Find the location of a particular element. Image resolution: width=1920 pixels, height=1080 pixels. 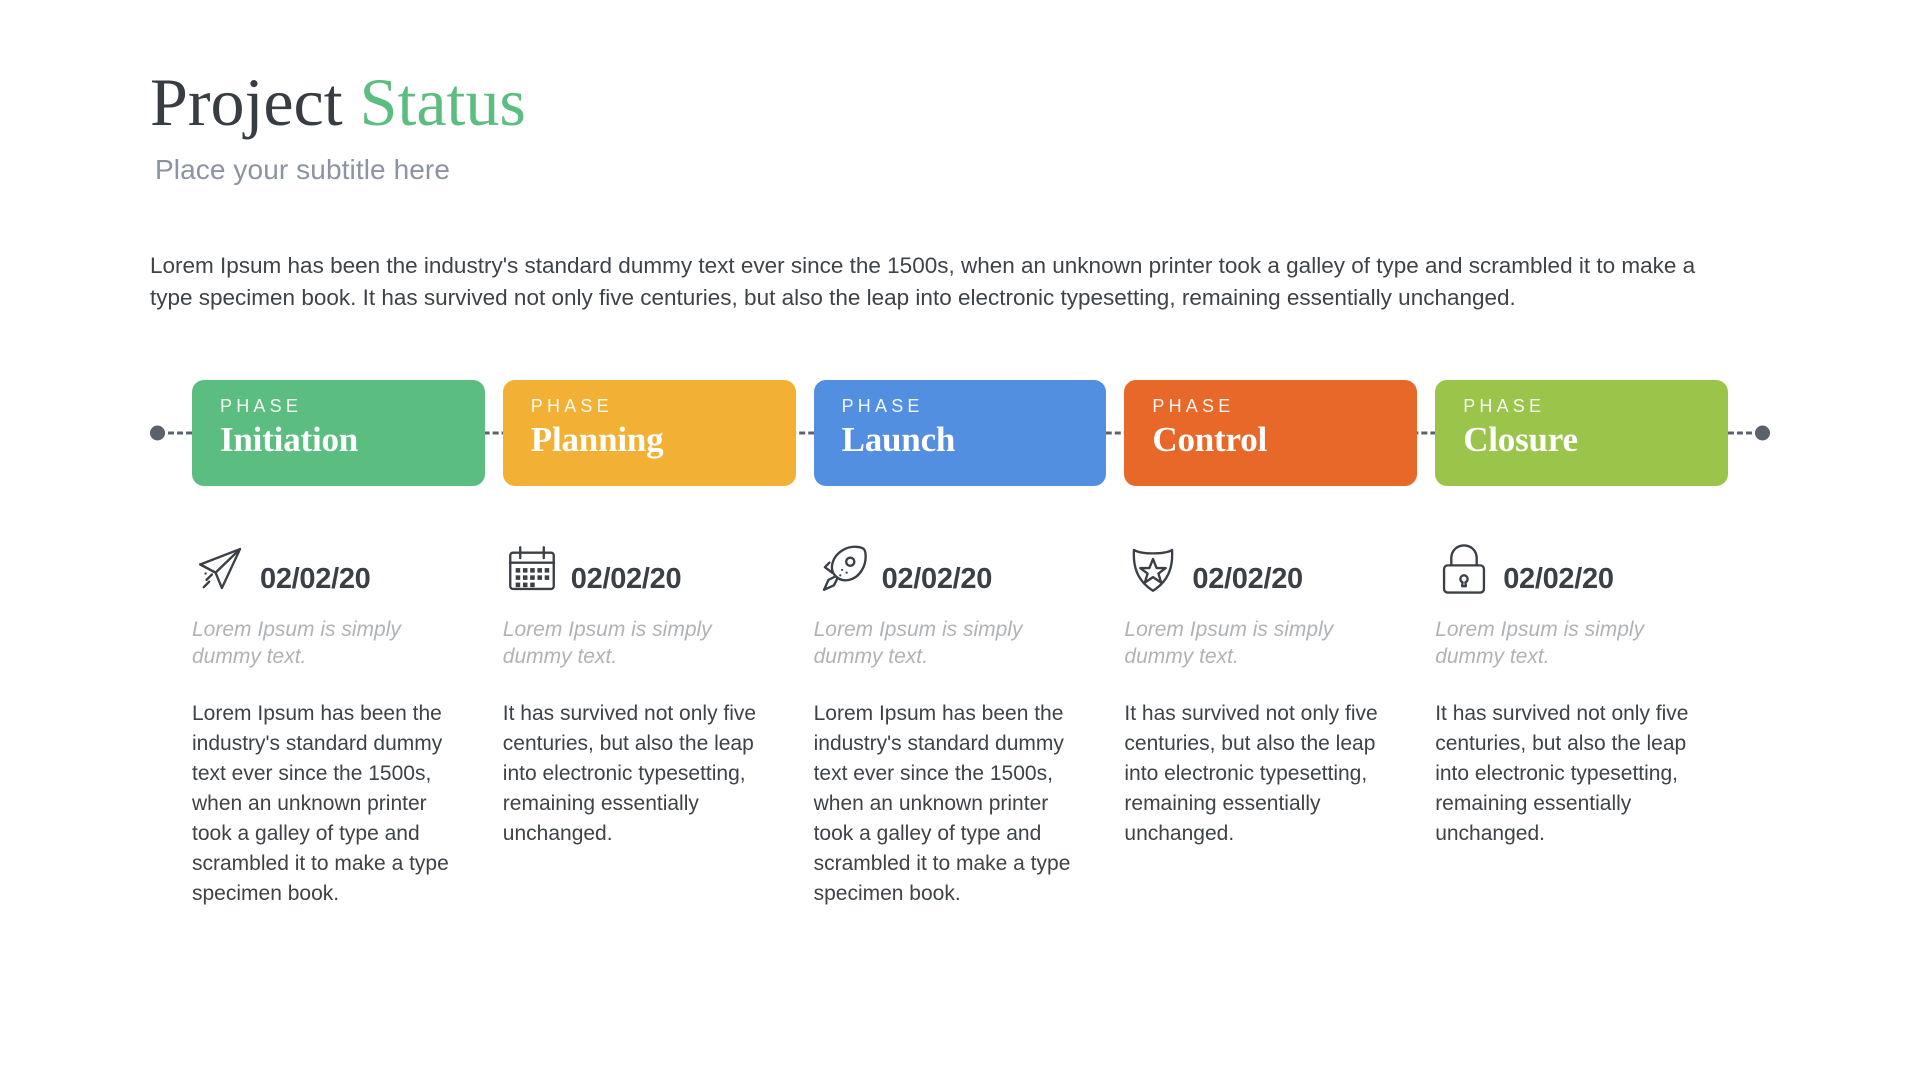

phase-card-launch: PHASE Launch is located at coordinates (960, 433).